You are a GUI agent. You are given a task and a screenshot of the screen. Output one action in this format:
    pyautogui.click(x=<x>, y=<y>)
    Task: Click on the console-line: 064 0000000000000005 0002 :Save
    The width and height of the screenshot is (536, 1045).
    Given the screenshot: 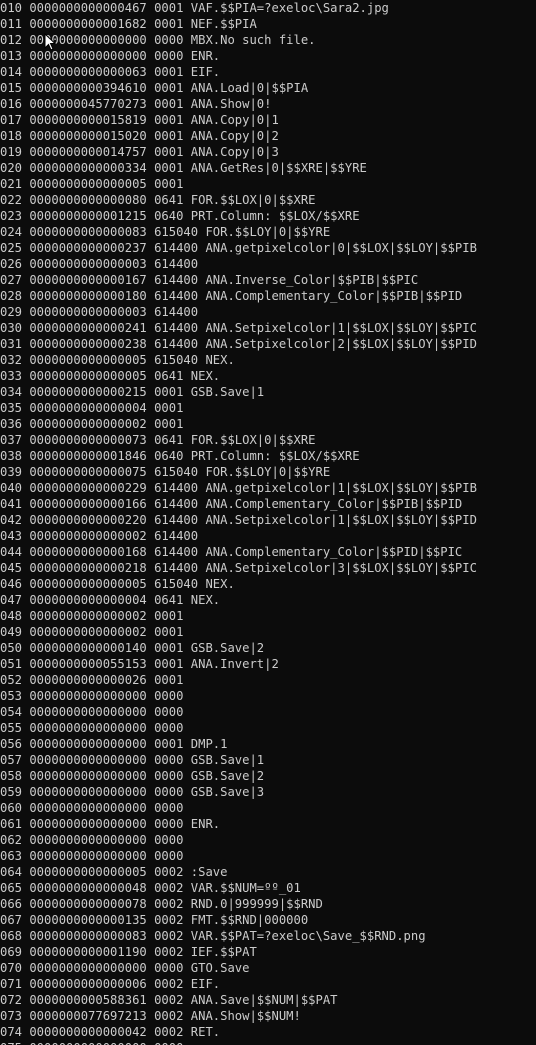 What is the action you would take?
    pyautogui.click(x=114, y=872)
    